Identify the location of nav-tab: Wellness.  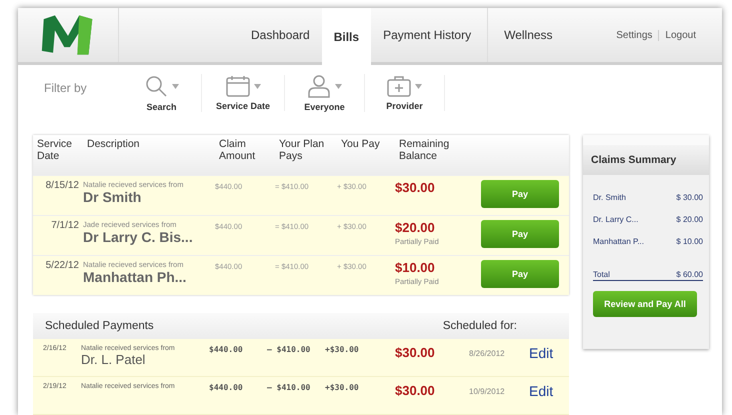
(526, 35).